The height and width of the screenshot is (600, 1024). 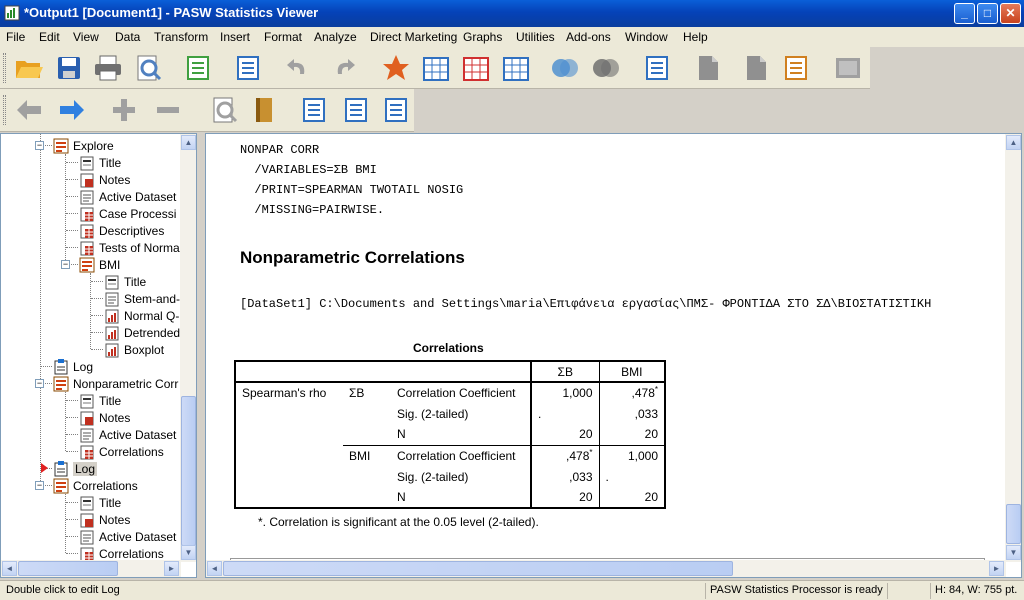 What do you see at coordinates (86, 37) in the screenshot?
I see `menu-view: View` at bounding box center [86, 37].